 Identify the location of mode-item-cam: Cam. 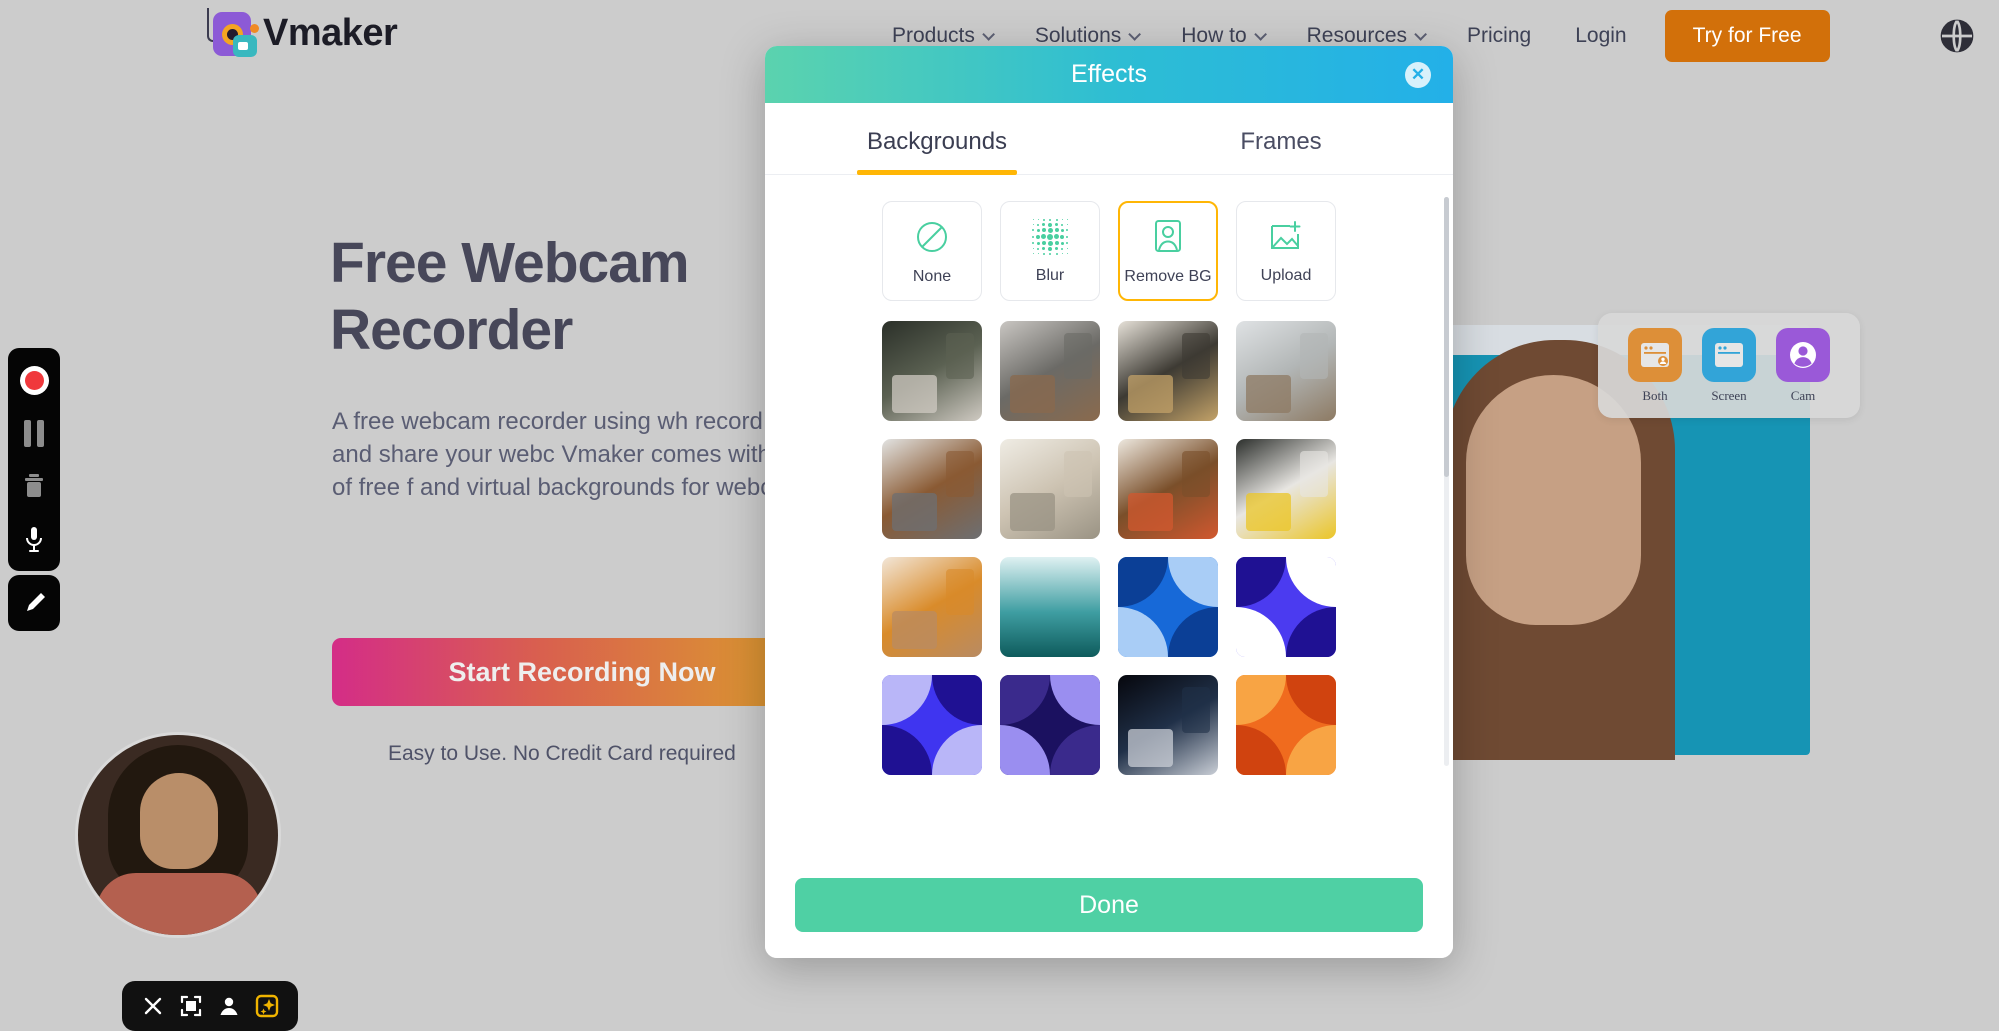
(1803, 365).